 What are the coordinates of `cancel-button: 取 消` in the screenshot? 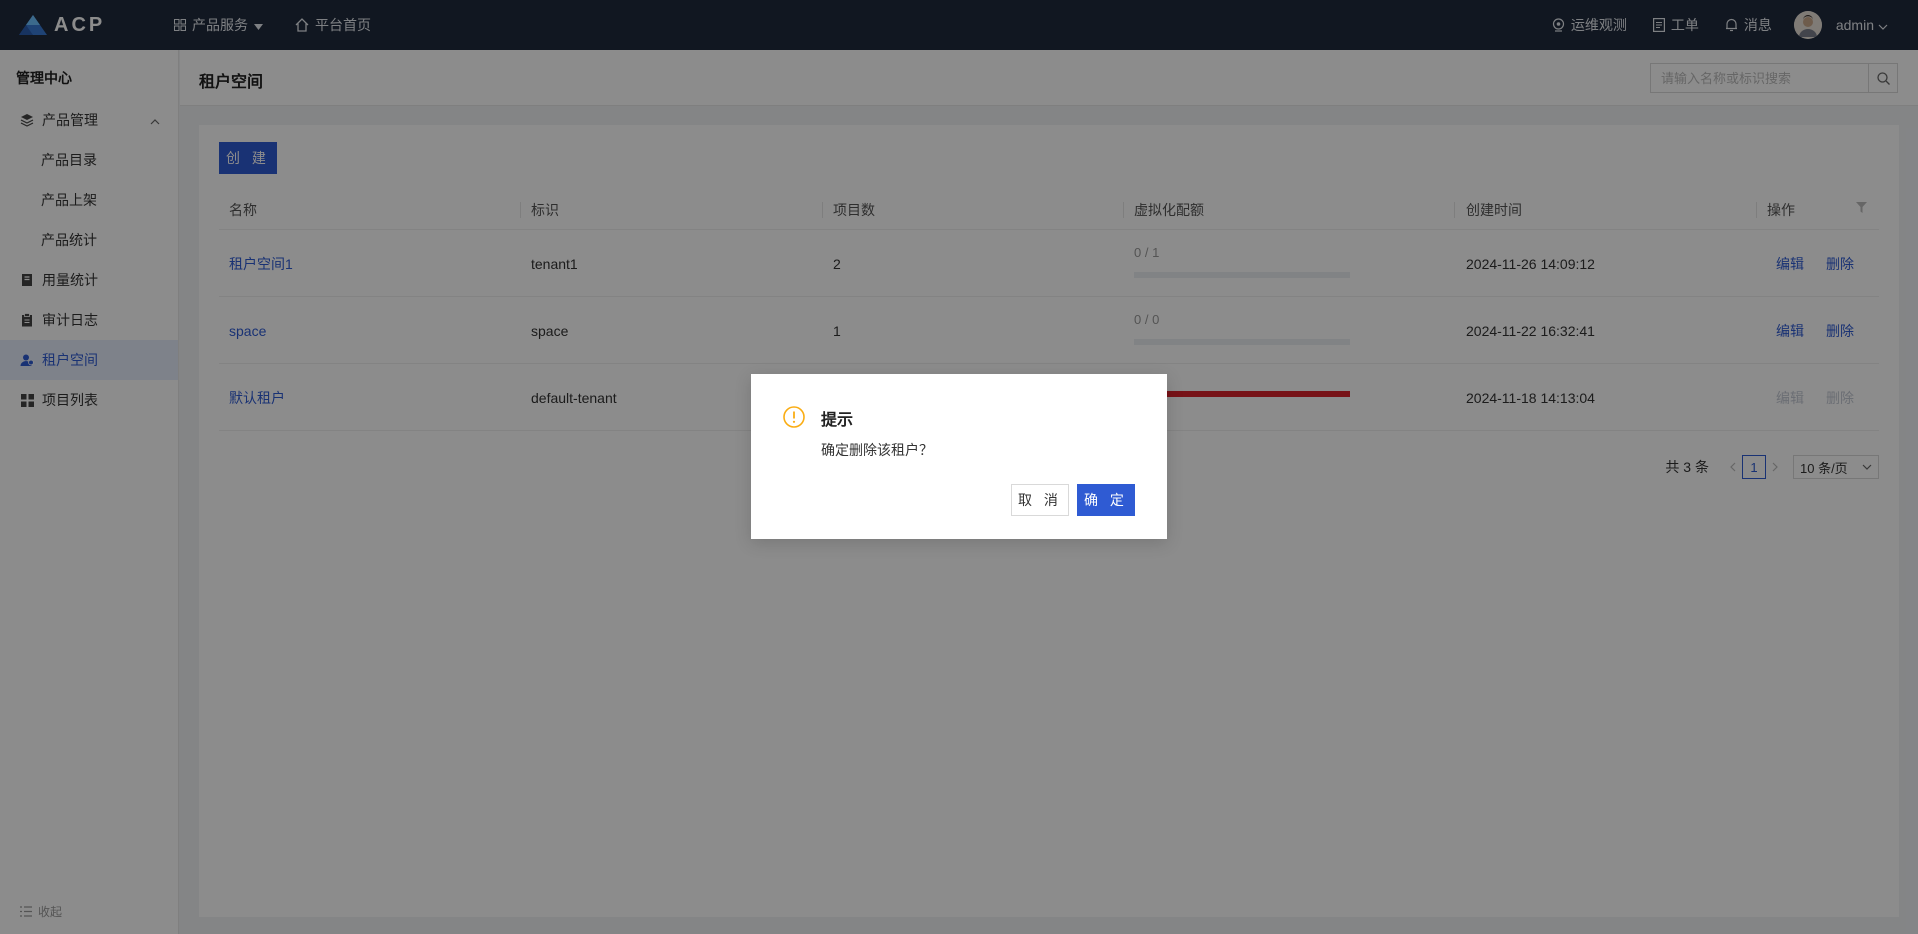 It's located at (1040, 500).